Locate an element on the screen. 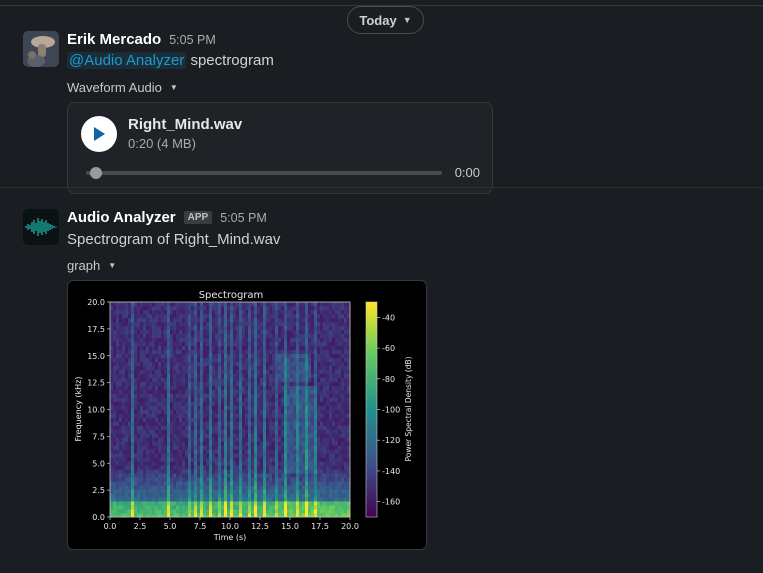 Image resolution: width=763 pixels, height=573 pixels. play-button is located at coordinates (99, 134).